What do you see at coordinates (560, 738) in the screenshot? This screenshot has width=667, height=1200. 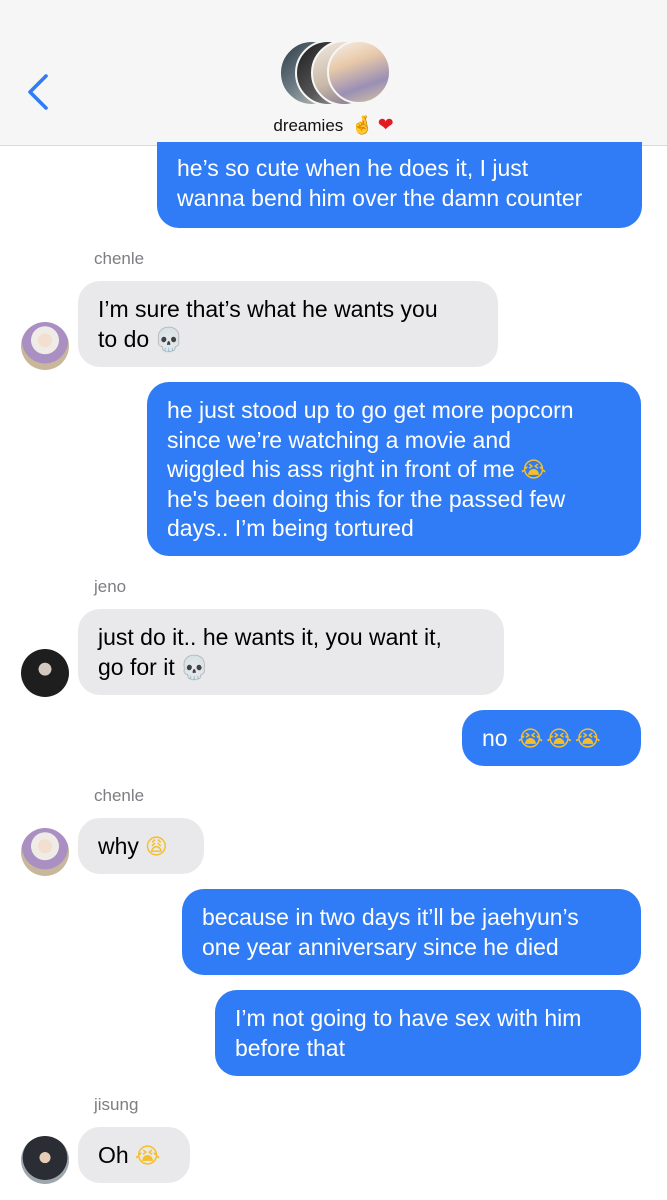 I see `loudly-crying-emoji-icon: 😭😭😭` at bounding box center [560, 738].